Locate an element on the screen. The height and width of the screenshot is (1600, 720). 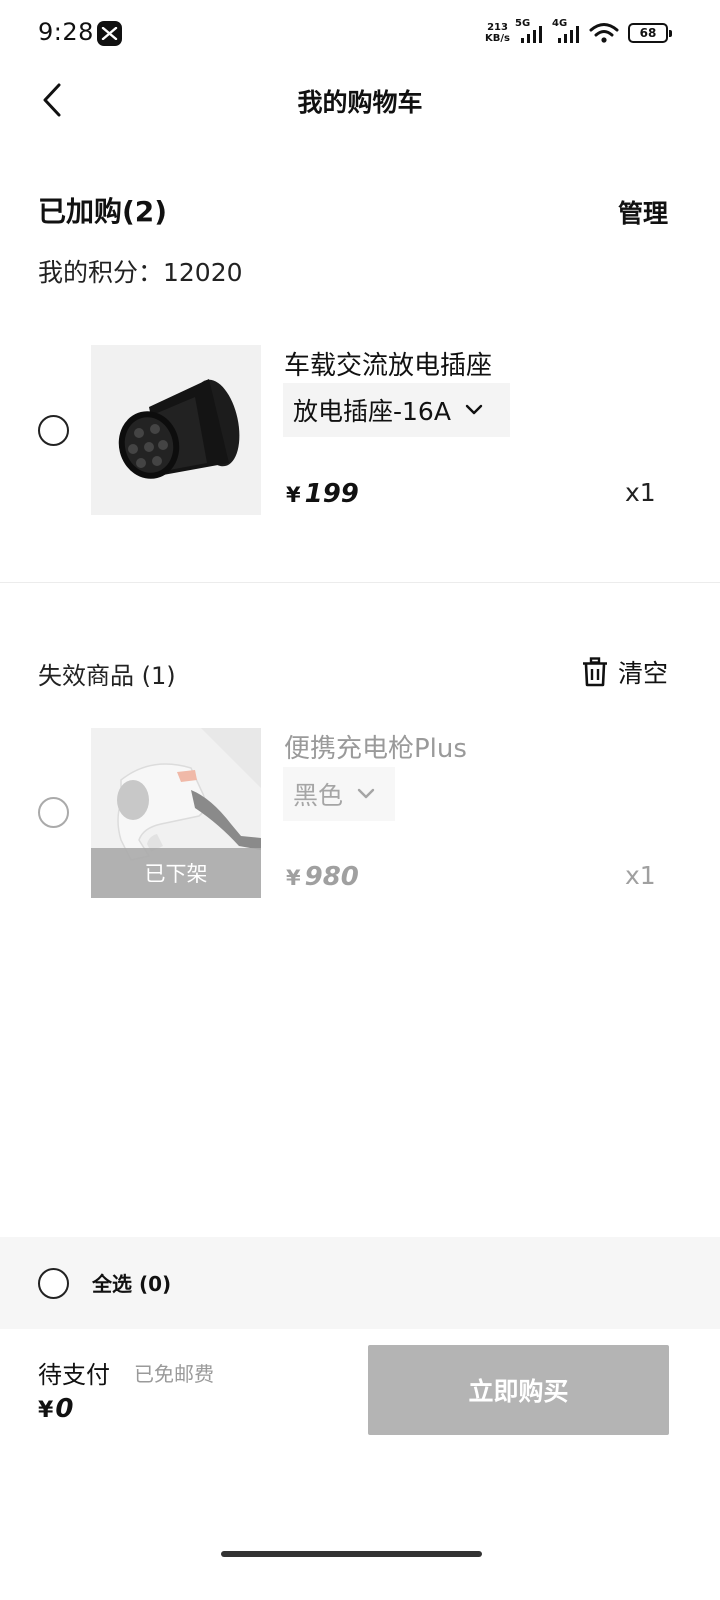
product-name-disabled: 便携充电枪Plus is located at coordinates (375, 749).